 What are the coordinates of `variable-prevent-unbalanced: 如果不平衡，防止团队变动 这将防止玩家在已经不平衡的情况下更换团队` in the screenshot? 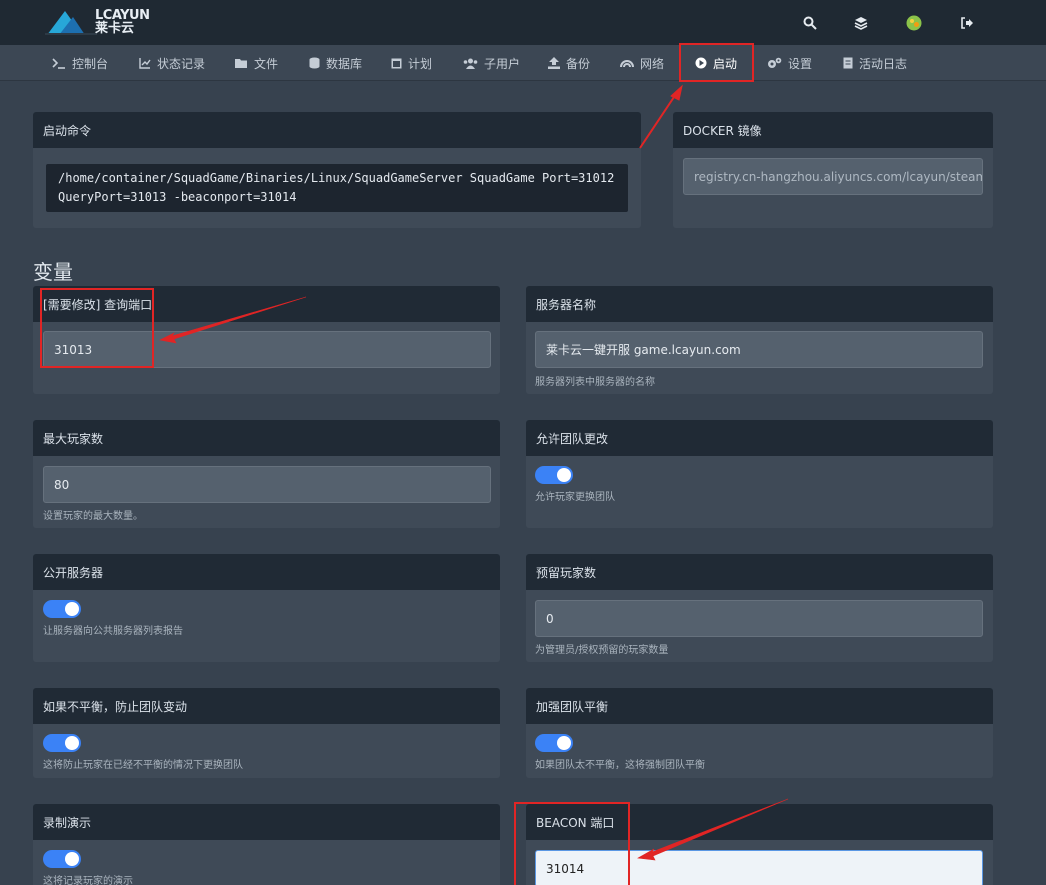 It's located at (266, 733).